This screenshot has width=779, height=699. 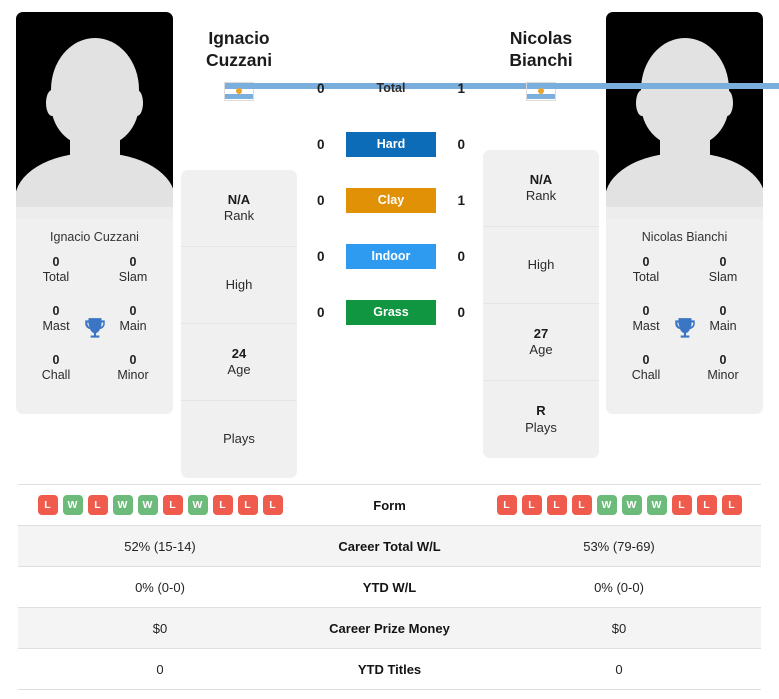 I want to click on trophy-icon, so click(x=685, y=329).